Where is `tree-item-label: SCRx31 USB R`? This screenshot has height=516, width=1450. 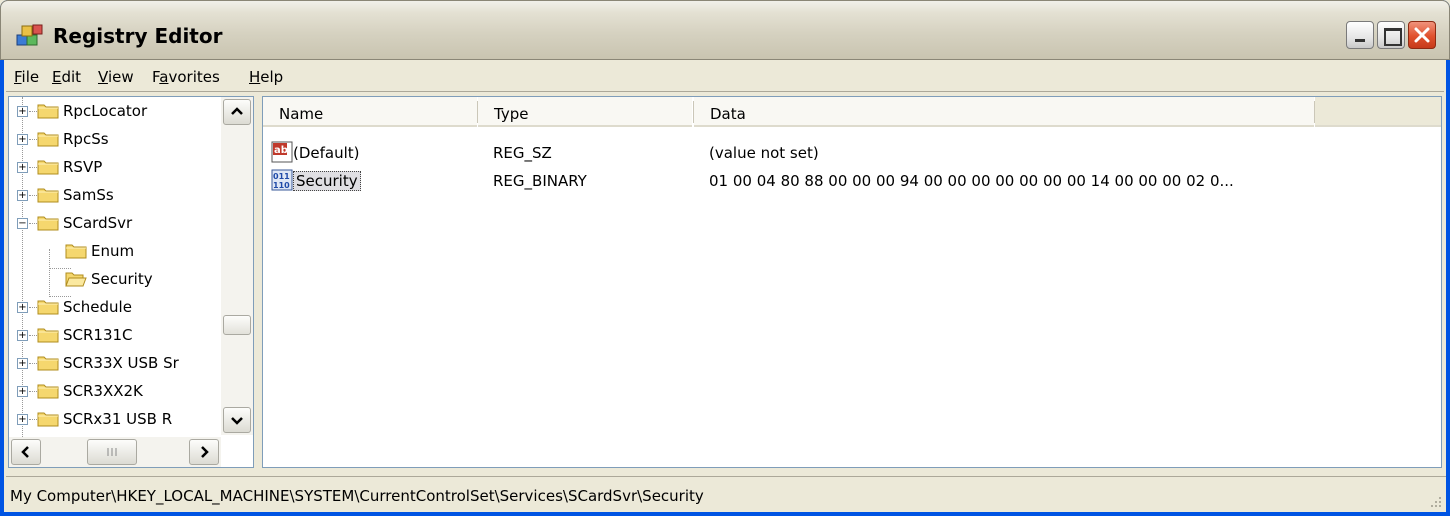
tree-item-label: SCRx31 USB R is located at coordinates (118, 419).